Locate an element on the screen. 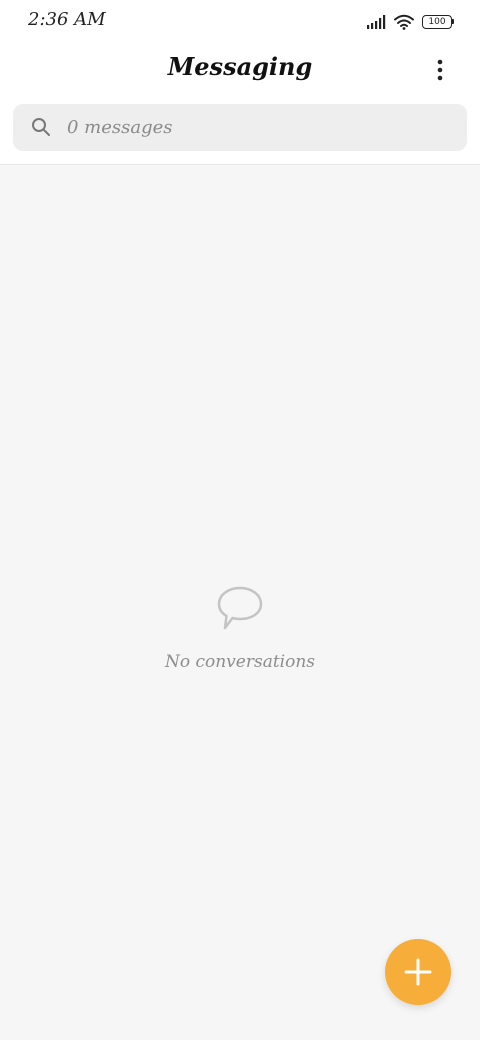  wifi-icon is located at coordinates (404, 22).